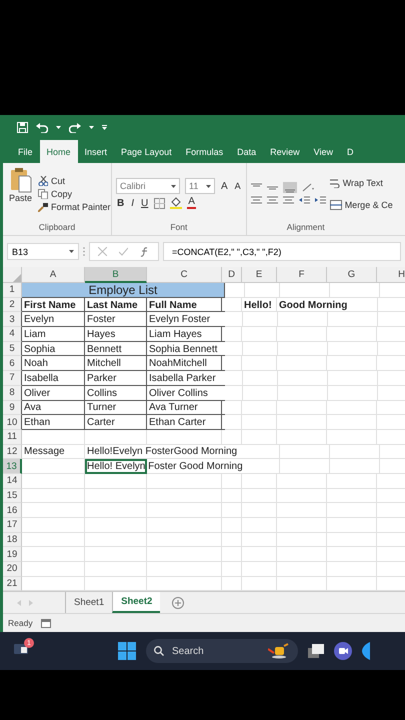 The height and width of the screenshot is (720, 405). Describe the element at coordinates (32, 408) in the screenshot. I see `table-cell-text: Ava` at that location.